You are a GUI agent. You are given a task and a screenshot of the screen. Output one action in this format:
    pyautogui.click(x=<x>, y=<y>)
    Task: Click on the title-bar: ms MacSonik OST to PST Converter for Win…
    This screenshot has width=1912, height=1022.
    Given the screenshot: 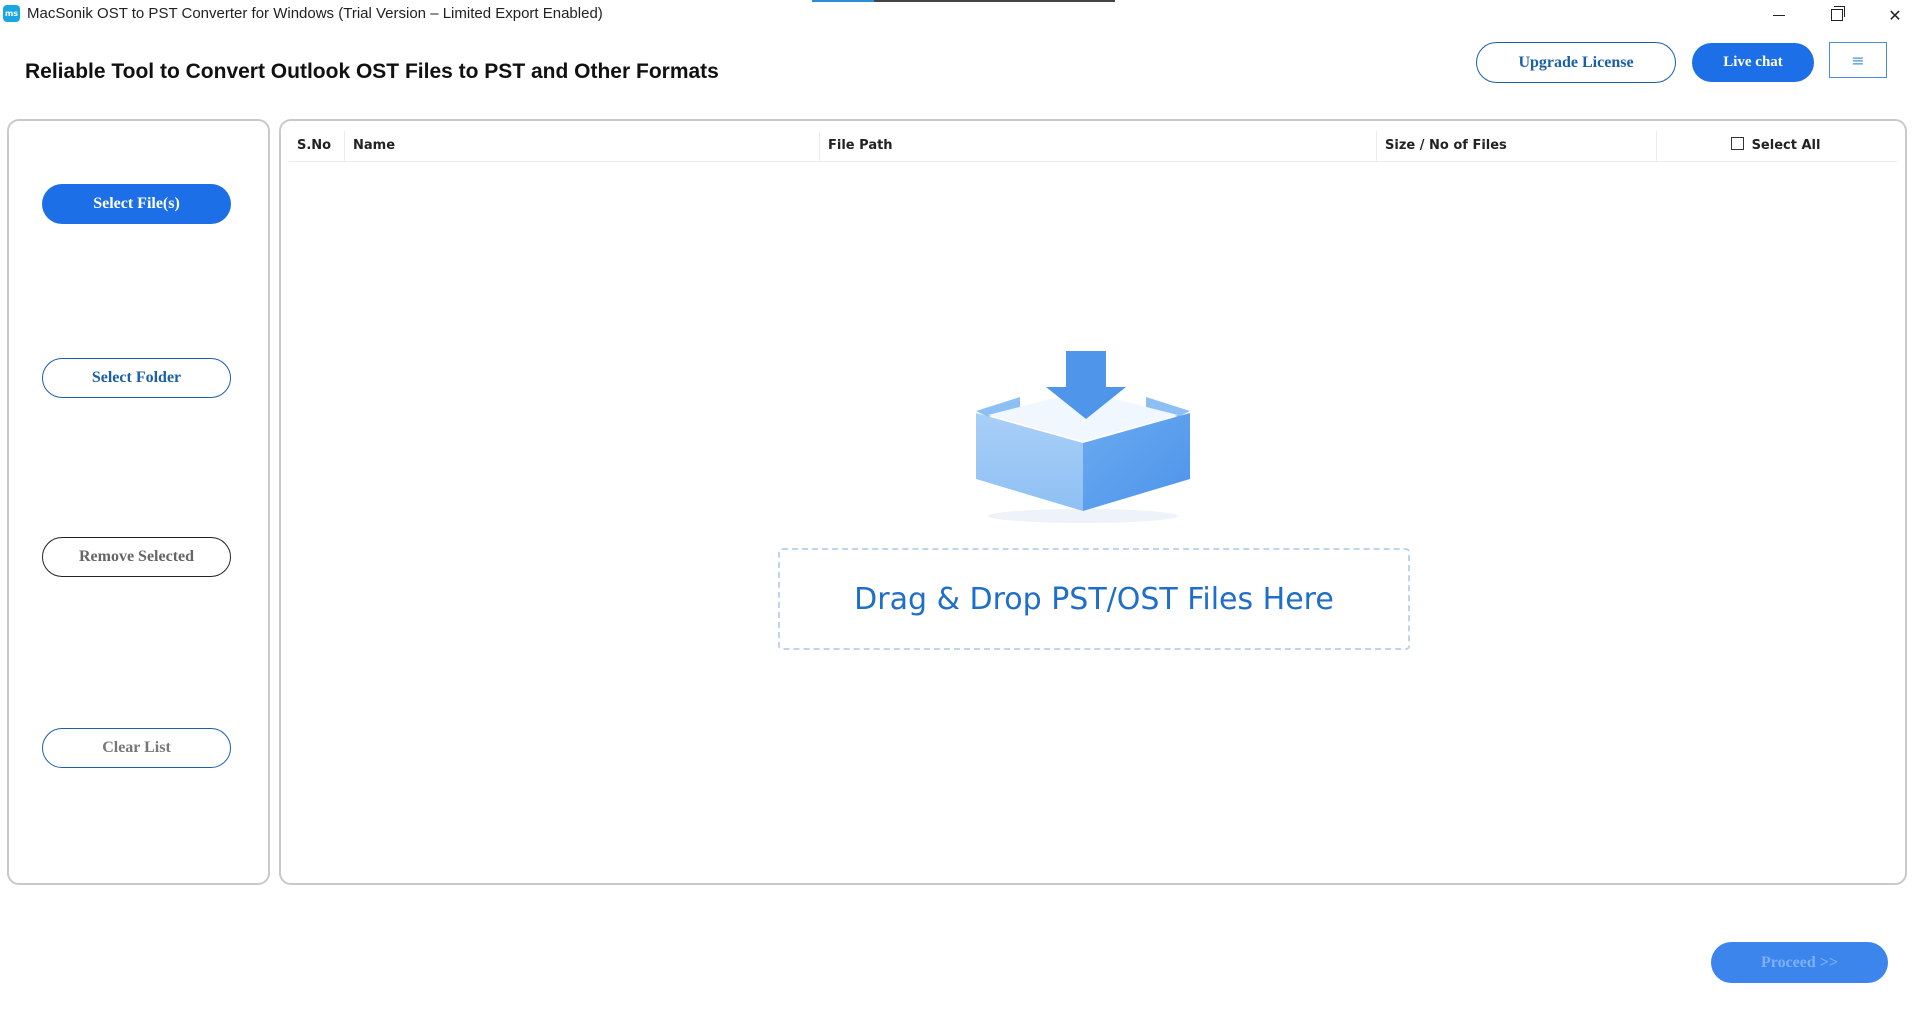 What is the action you would take?
    pyautogui.click(x=956, y=15)
    